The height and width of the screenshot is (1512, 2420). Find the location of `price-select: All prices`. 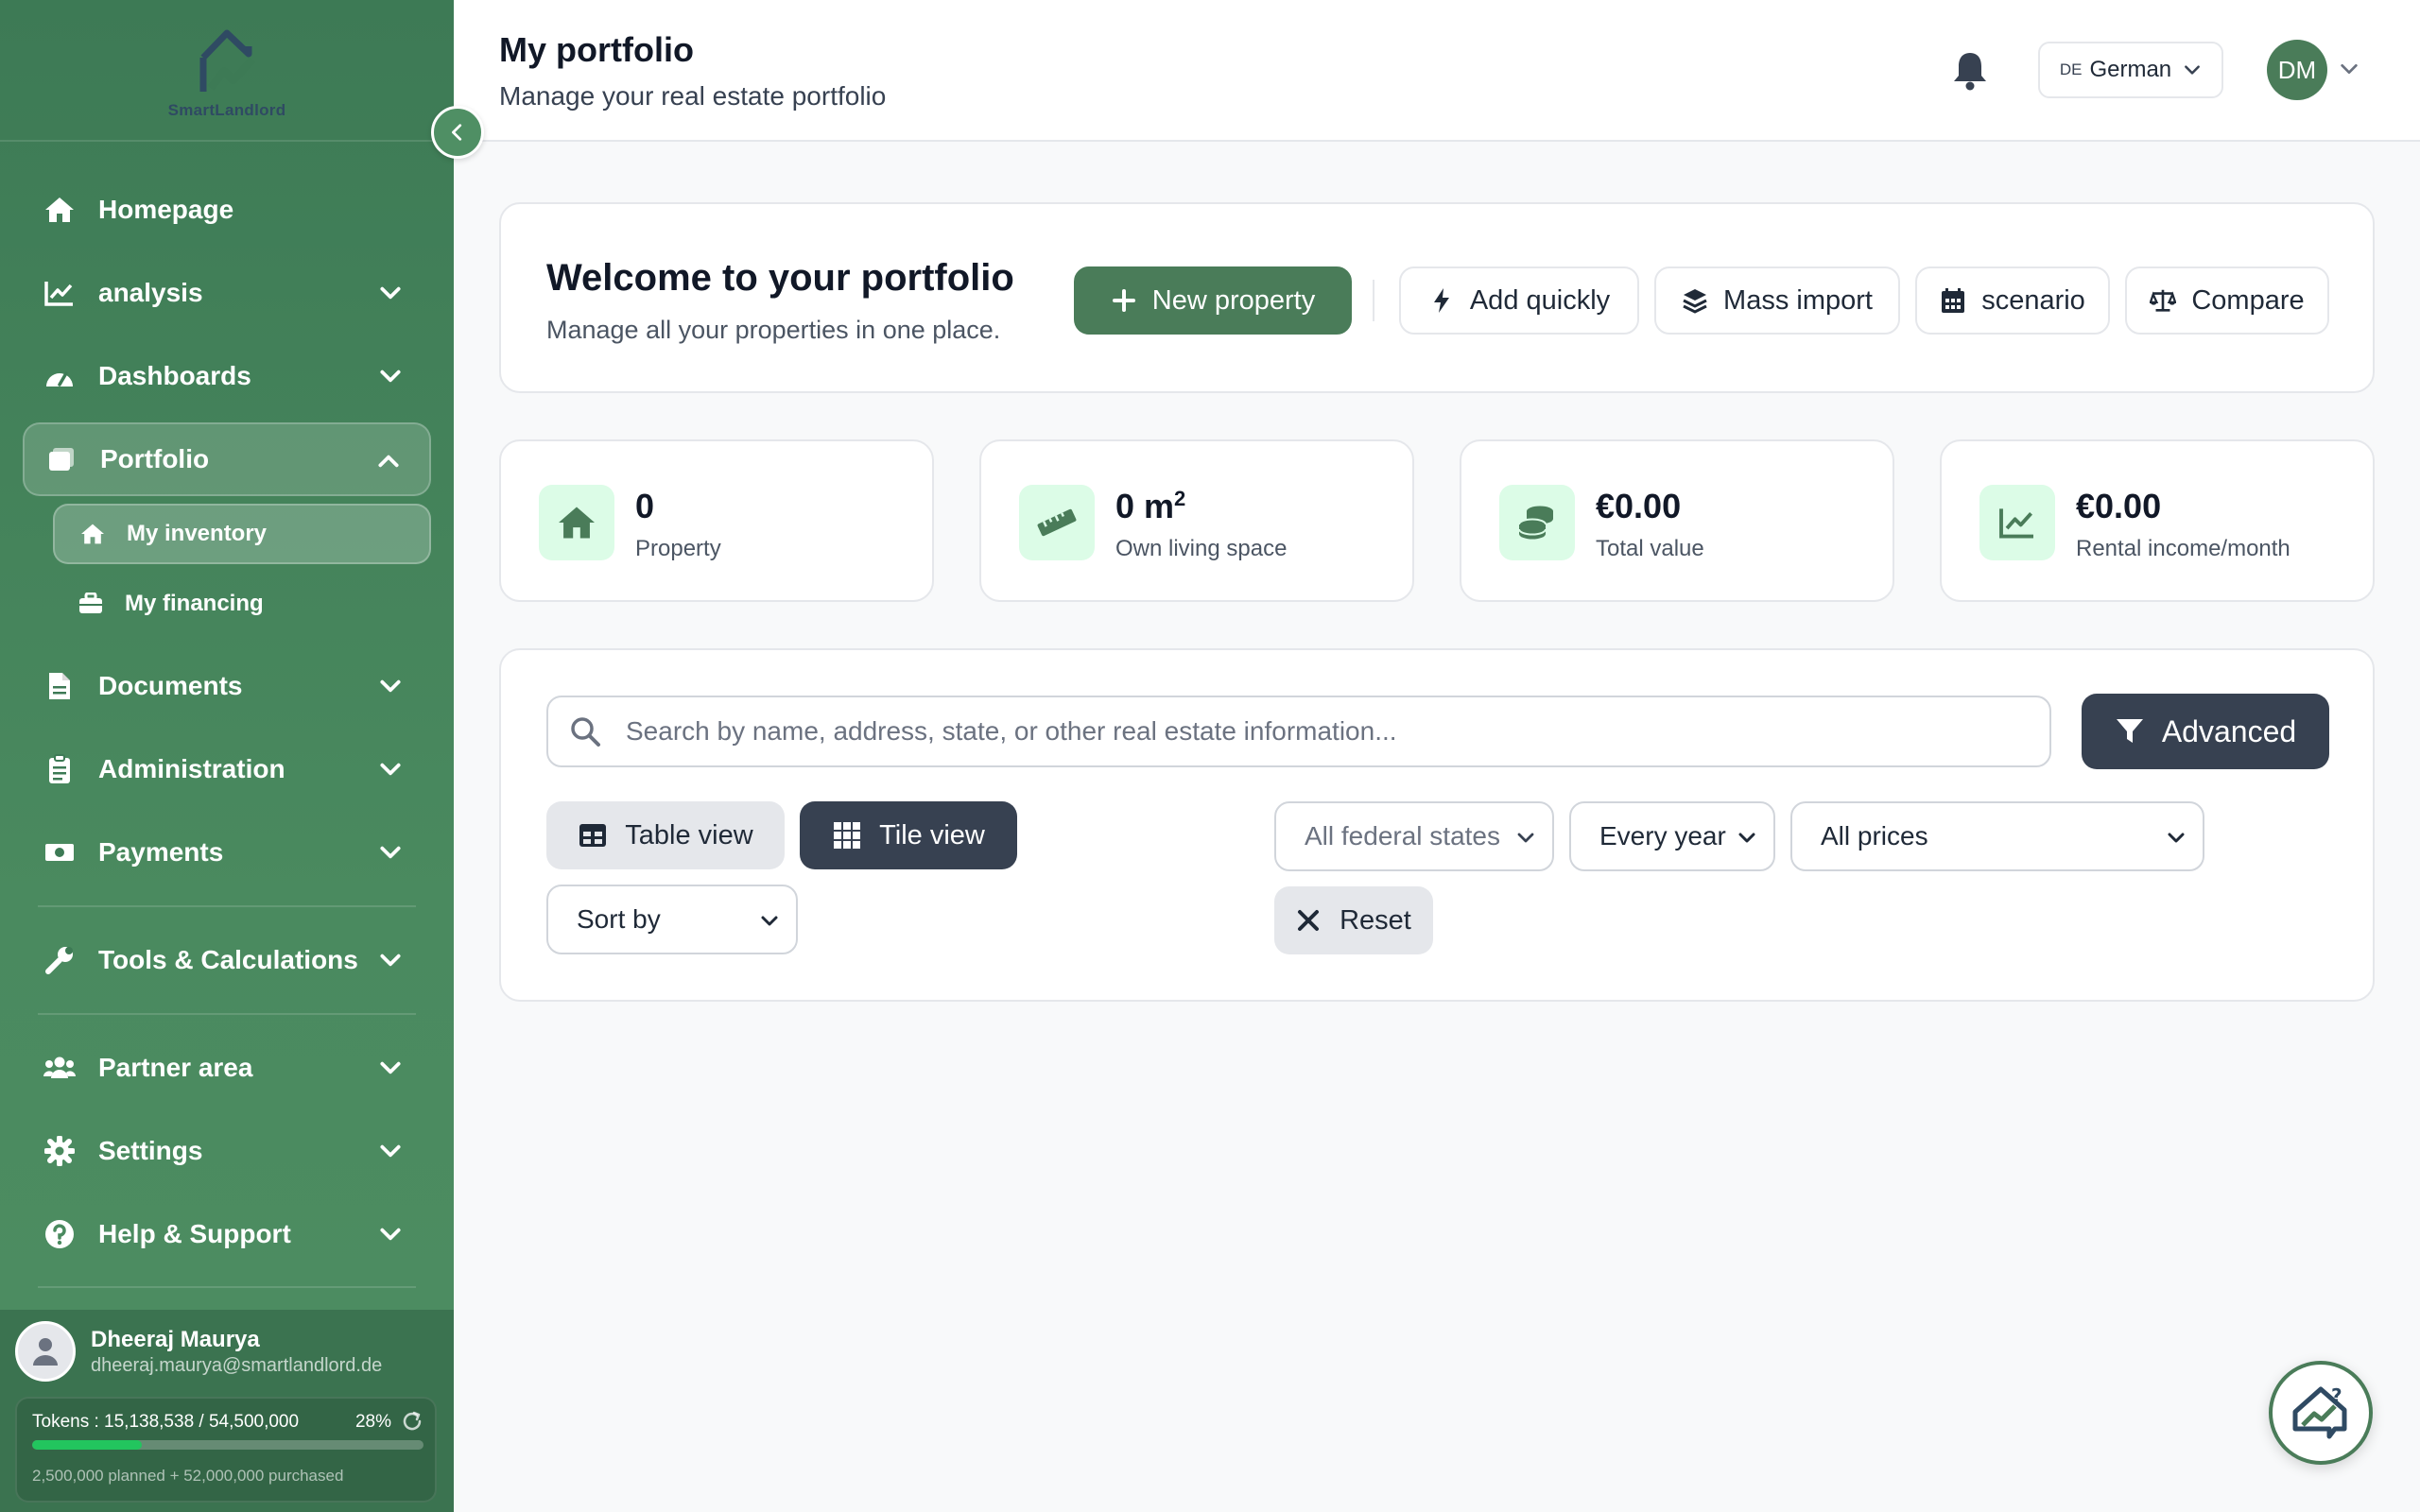

price-select: All prices is located at coordinates (1997, 836).